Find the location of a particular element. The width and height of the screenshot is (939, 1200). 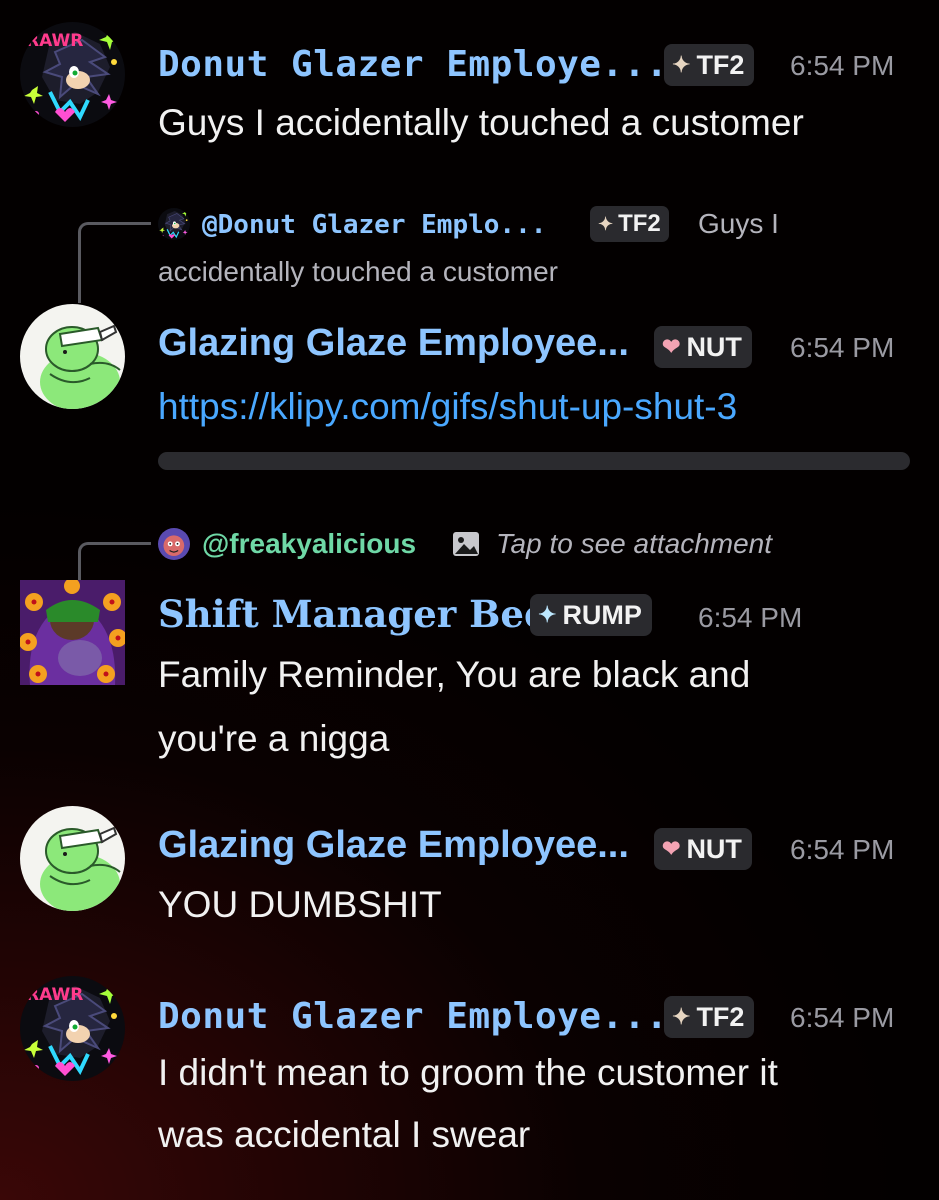

message-text-line2: was accidental I swear is located at coordinates (344, 1134).